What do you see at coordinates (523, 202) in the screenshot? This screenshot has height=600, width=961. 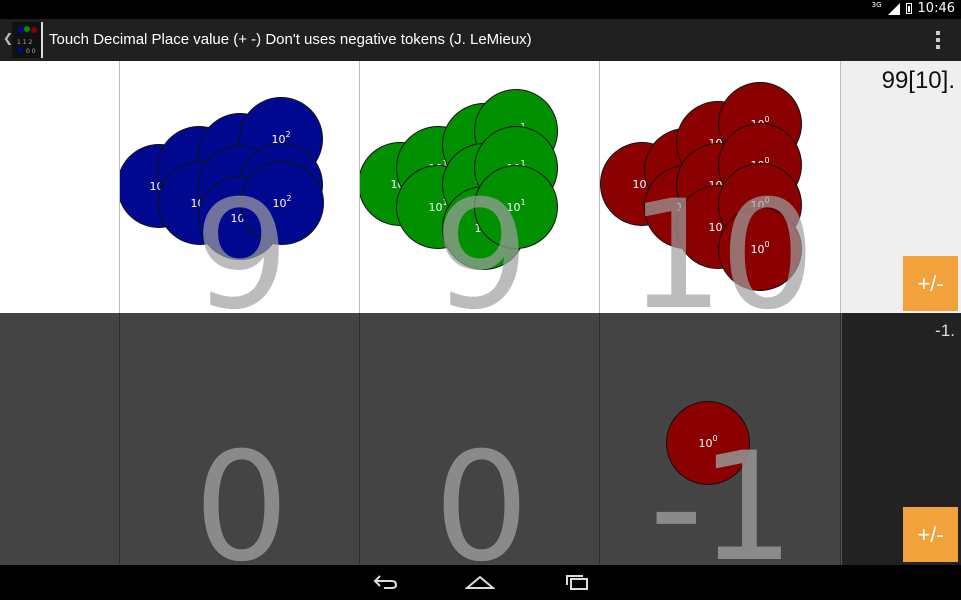 I see `token-exponent: 1` at bounding box center [523, 202].